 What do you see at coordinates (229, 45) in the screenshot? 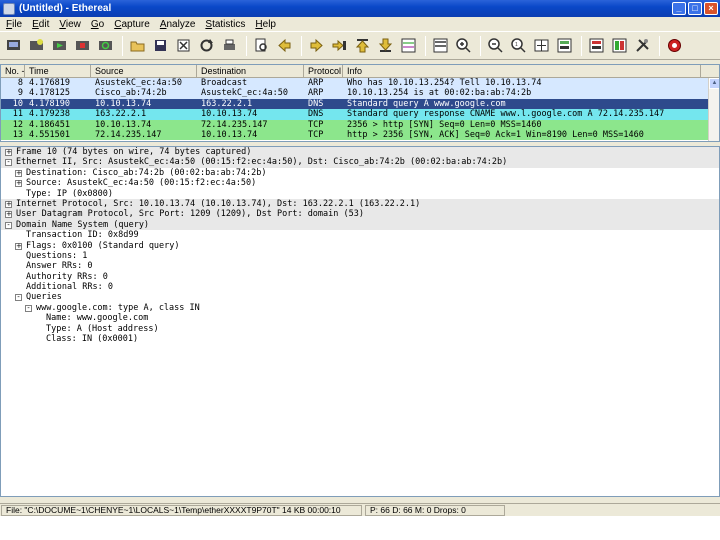
I see `print-icon` at bounding box center [229, 45].